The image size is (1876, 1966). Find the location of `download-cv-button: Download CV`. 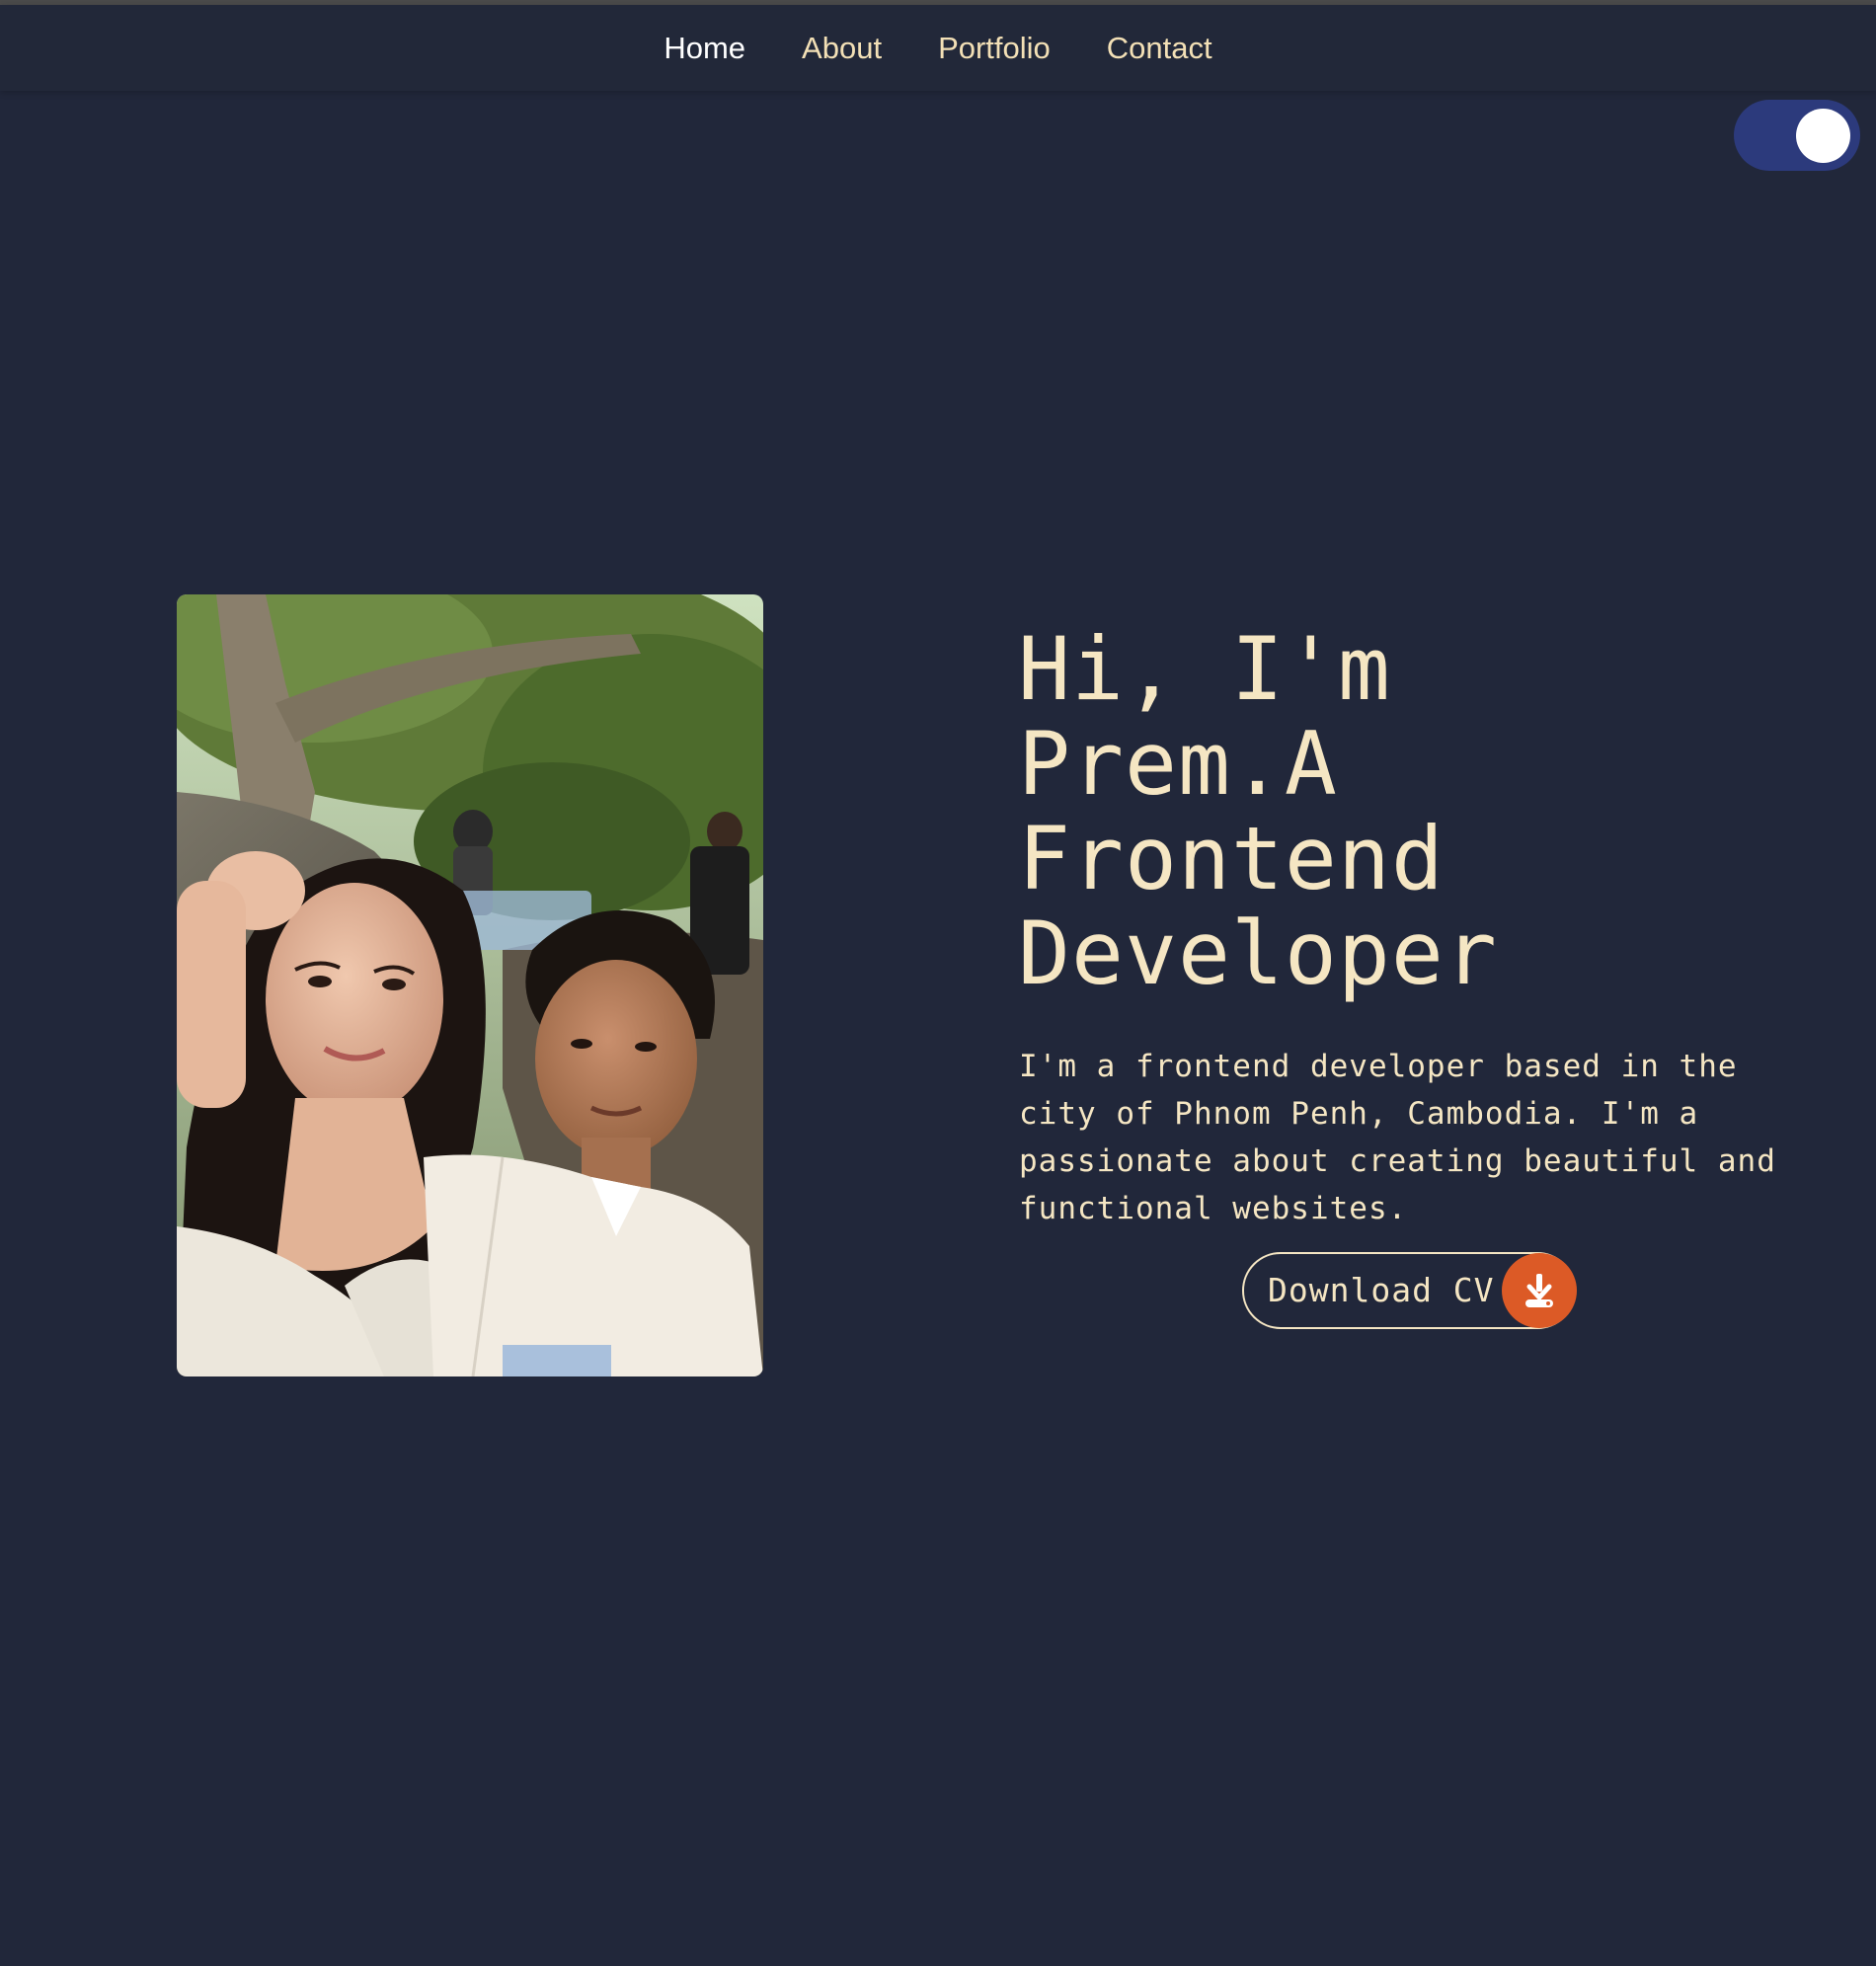

download-cv-button: Download CV is located at coordinates (1410, 1291).